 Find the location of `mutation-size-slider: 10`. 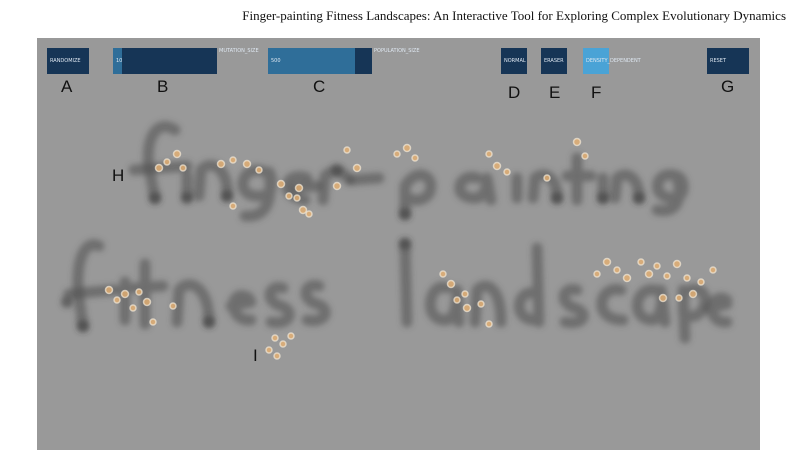

mutation-size-slider: 10 is located at coordinates (165, 61).